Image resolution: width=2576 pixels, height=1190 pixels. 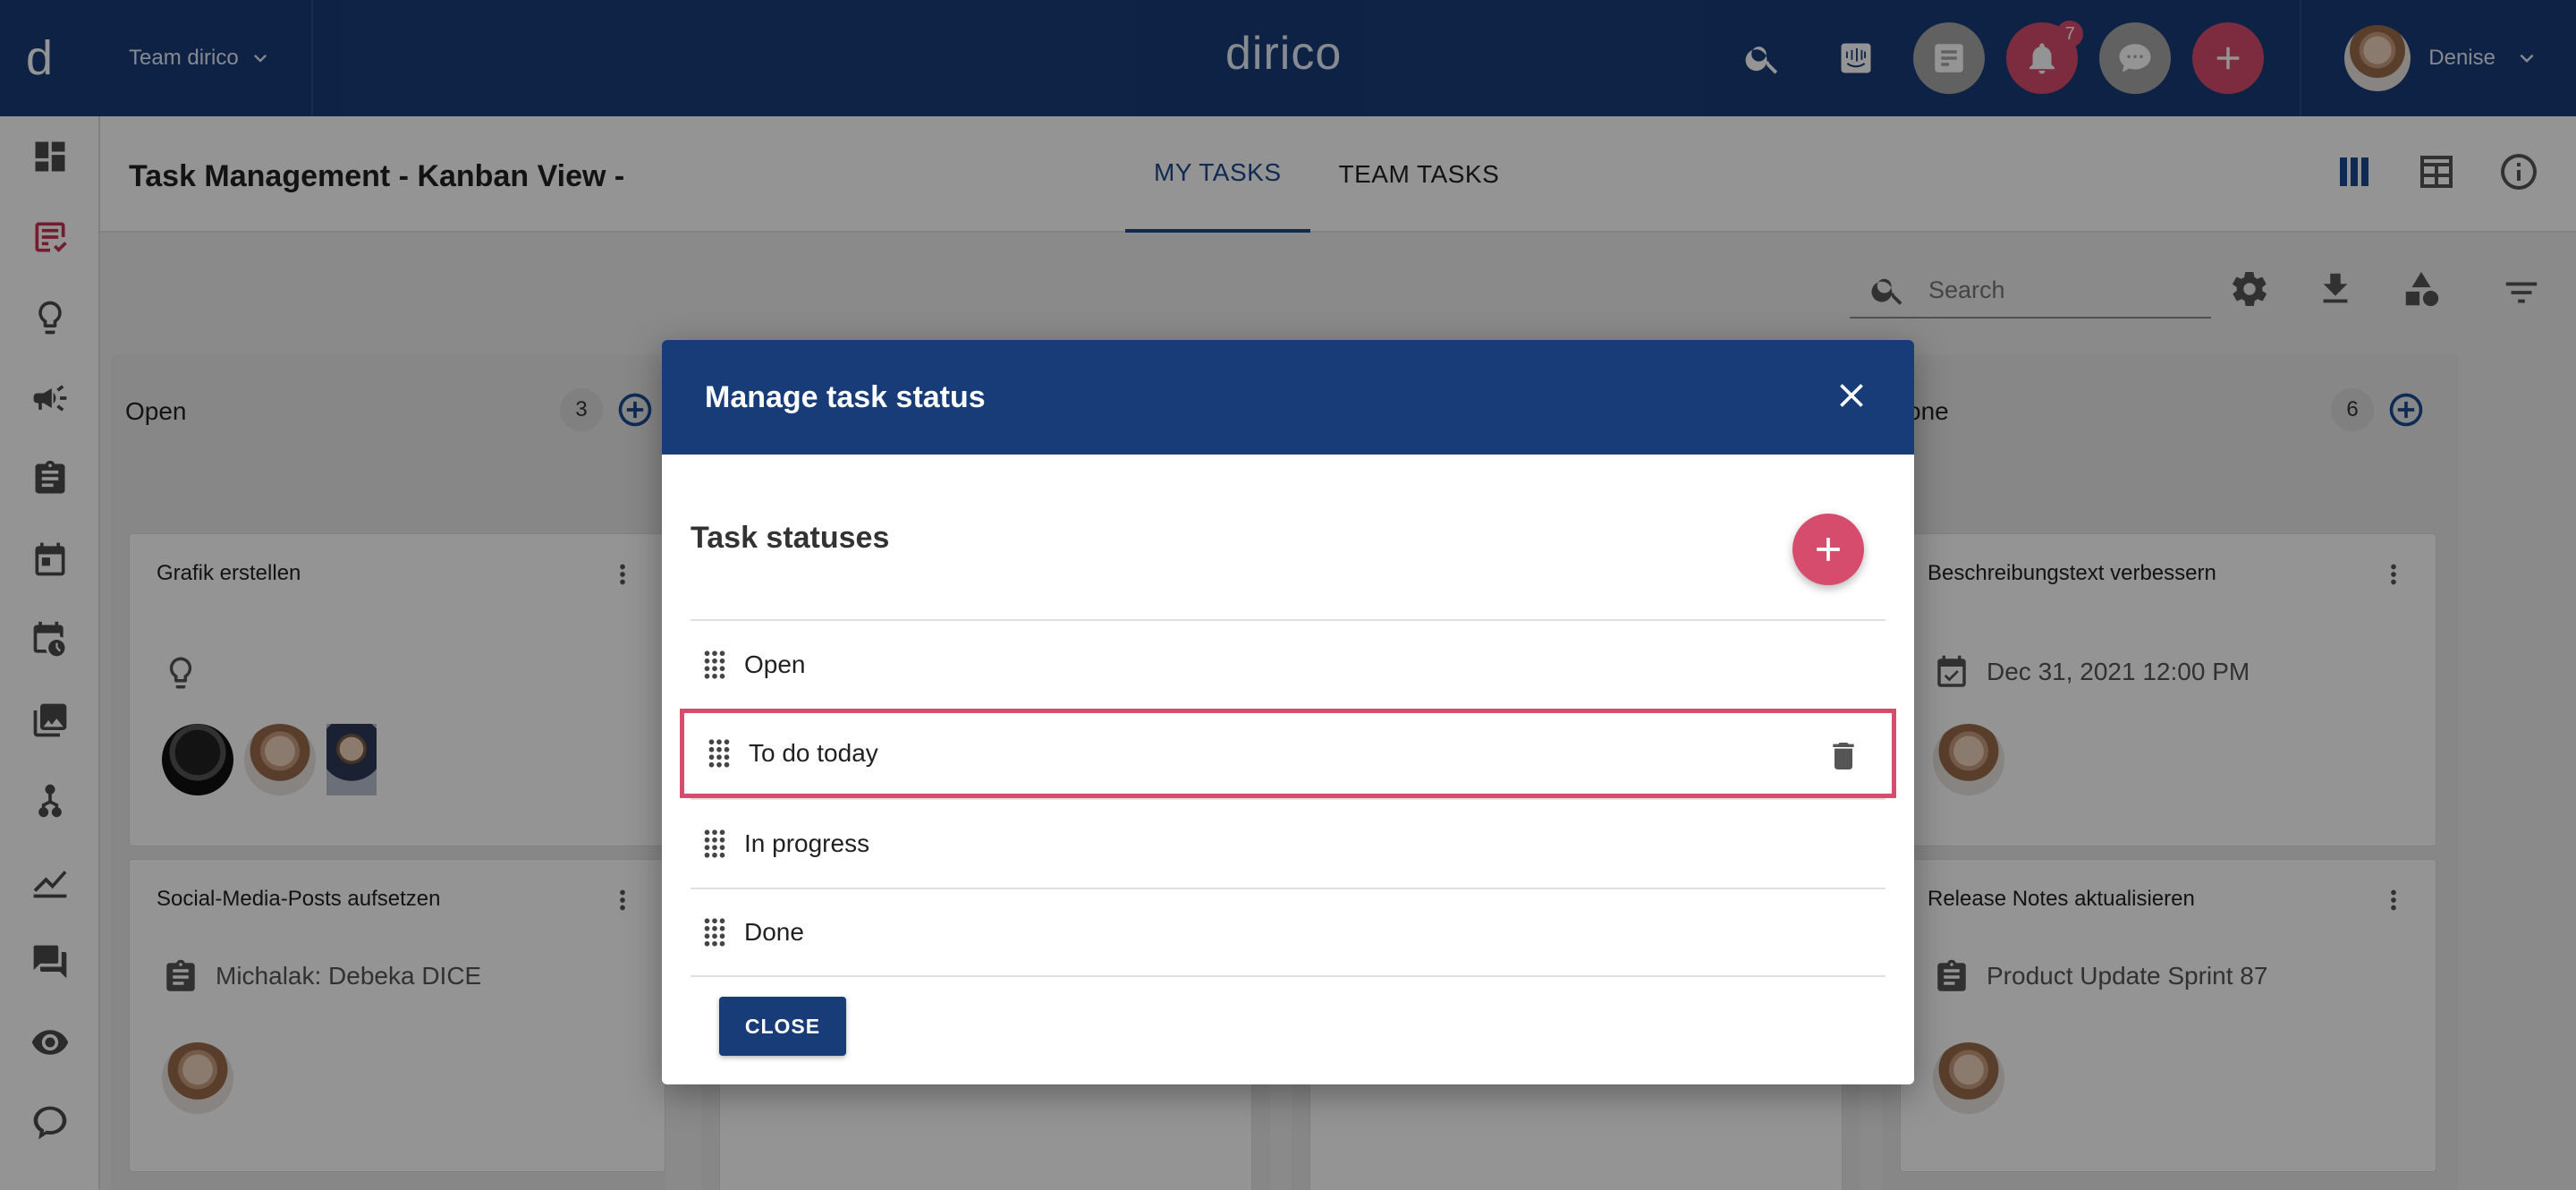 What do you see at coordinates (790, 538) in the screenshot?
I see `section-title: Task statuses` at bounding box center [790, 538].